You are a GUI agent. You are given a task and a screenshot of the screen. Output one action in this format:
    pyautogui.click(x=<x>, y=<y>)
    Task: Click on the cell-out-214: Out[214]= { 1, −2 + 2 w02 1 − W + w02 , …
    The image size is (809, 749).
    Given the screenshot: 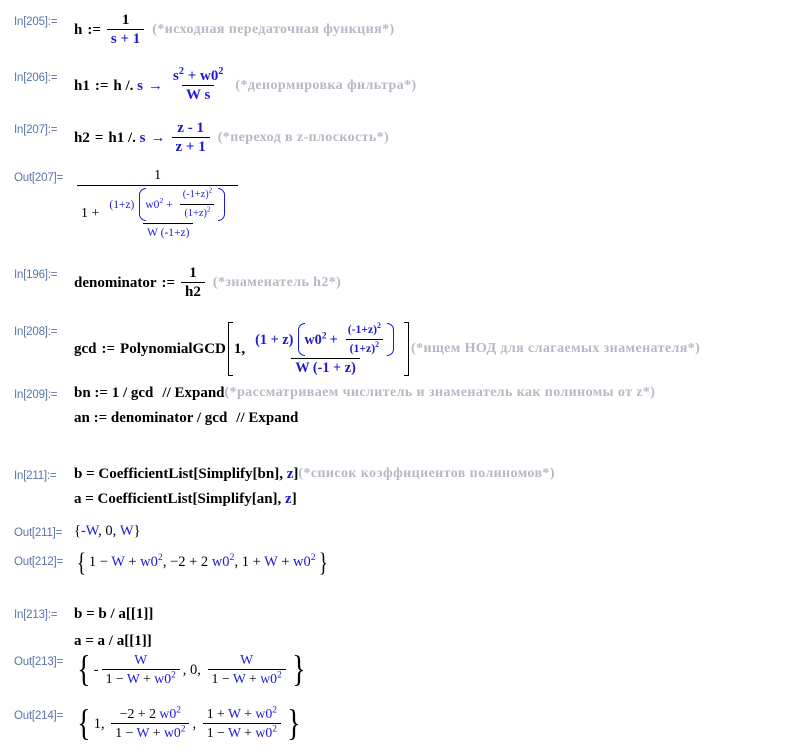 What is the action you would take?
    pyautogui.click(x=159, y=723)
    